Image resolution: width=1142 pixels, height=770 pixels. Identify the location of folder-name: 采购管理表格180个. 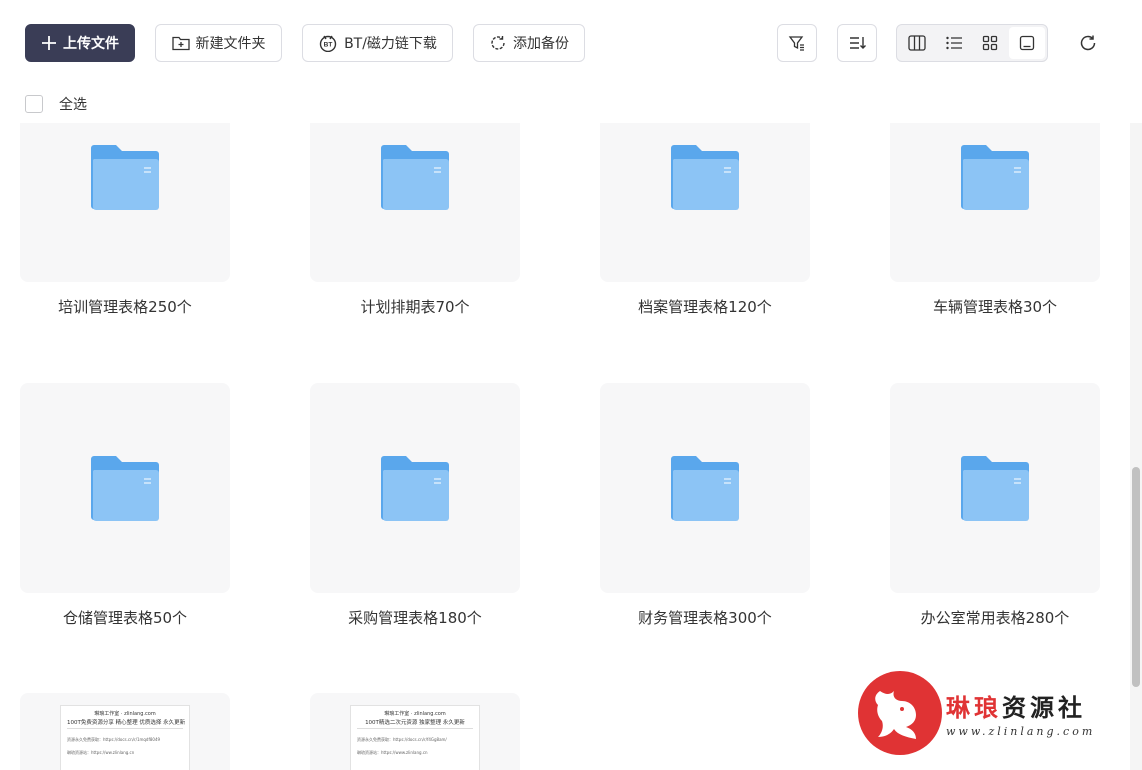
(415, 618).